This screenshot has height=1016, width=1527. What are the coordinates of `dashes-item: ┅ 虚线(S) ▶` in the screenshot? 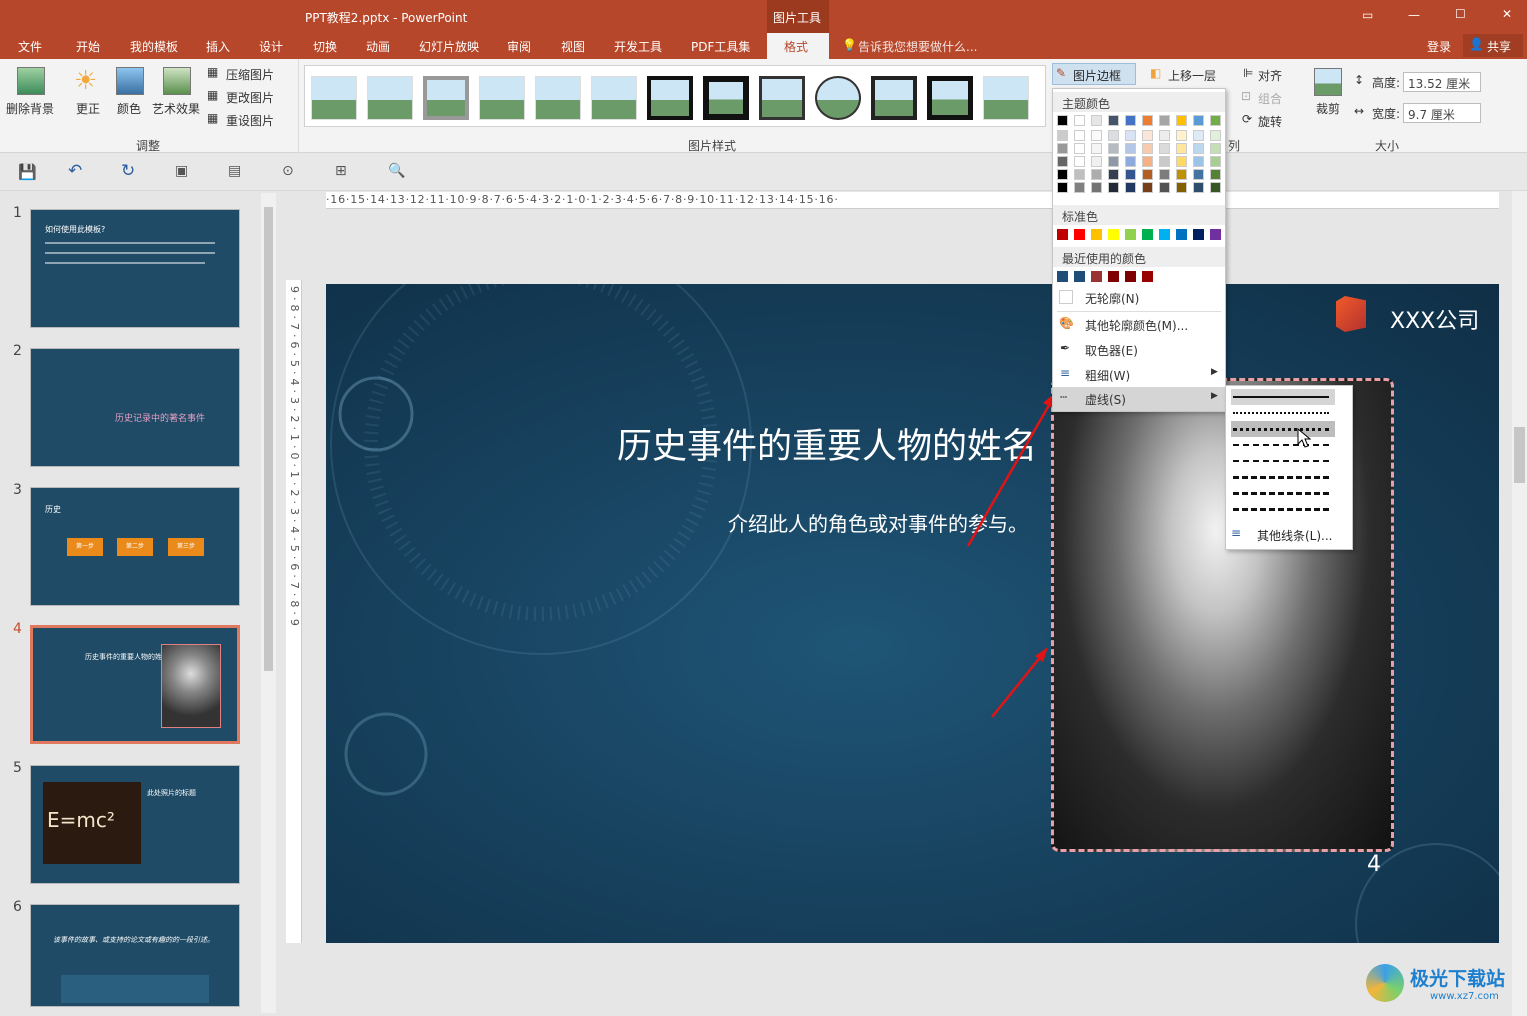 It's located at (1139, 399).